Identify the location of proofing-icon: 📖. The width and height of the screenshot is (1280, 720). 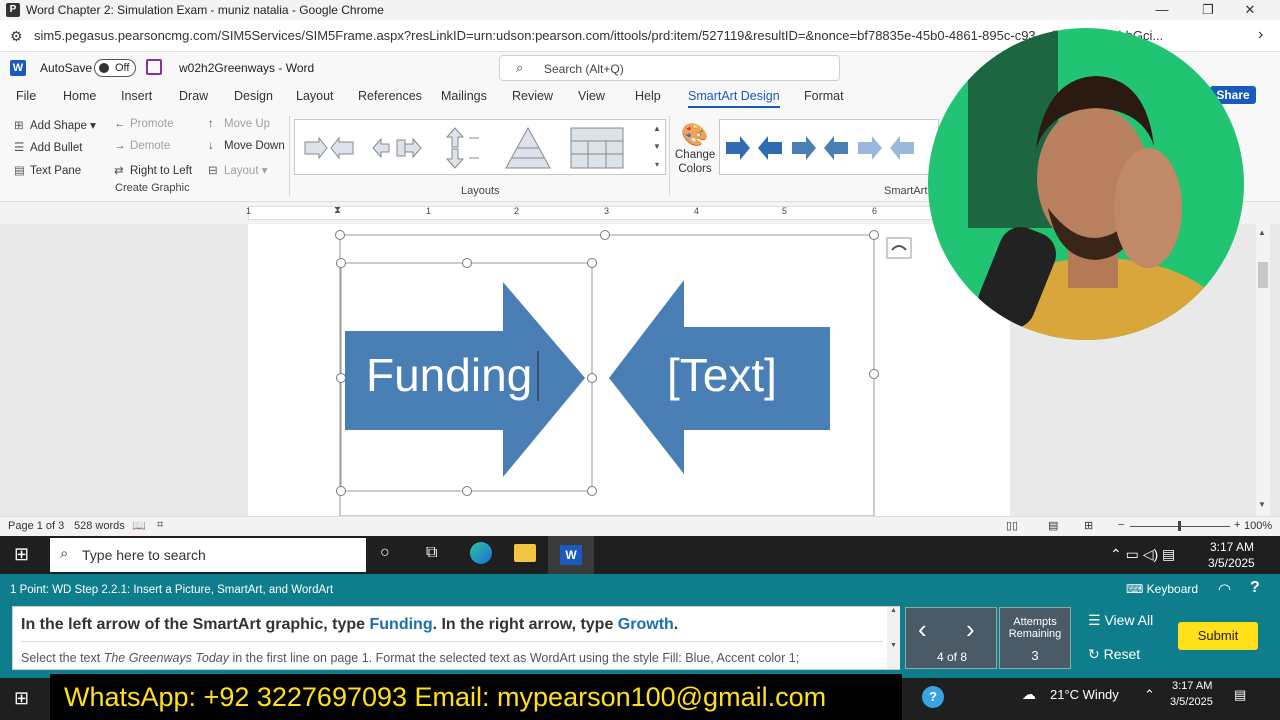
(139, 525).